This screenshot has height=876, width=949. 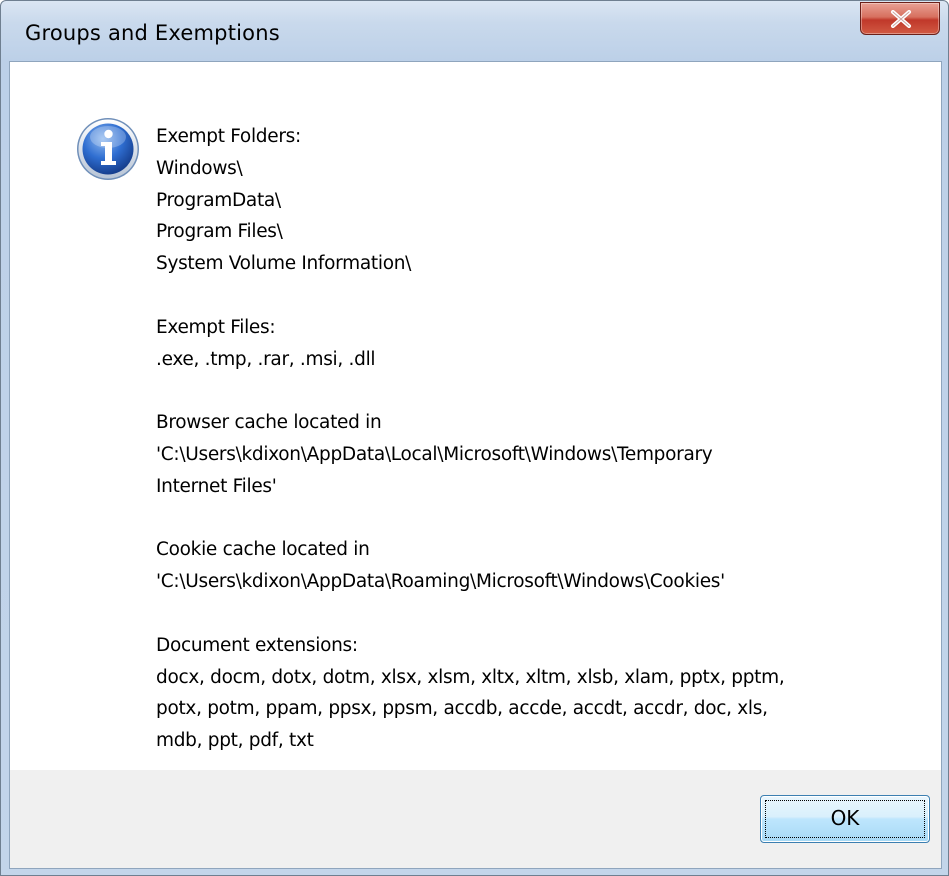 I want to click on message-line: Exempt Files:, so click(x=216, y=327).